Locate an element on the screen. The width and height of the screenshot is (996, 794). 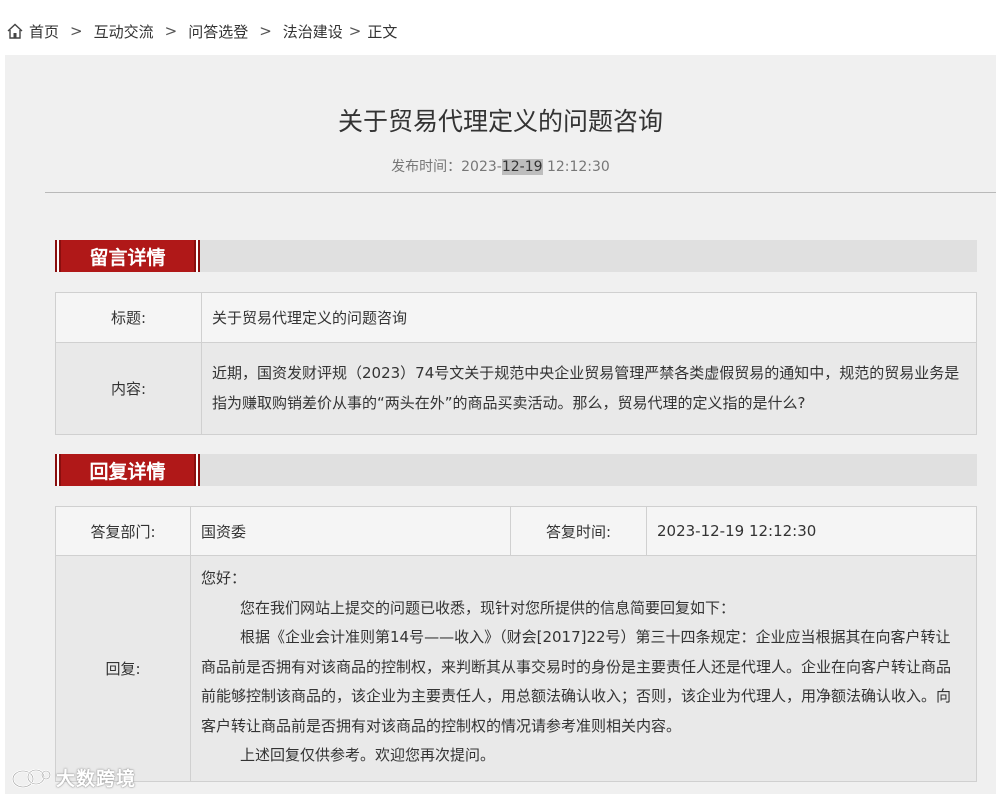
message-section-tab: 留言详情 is located at coordinates (127, 256).